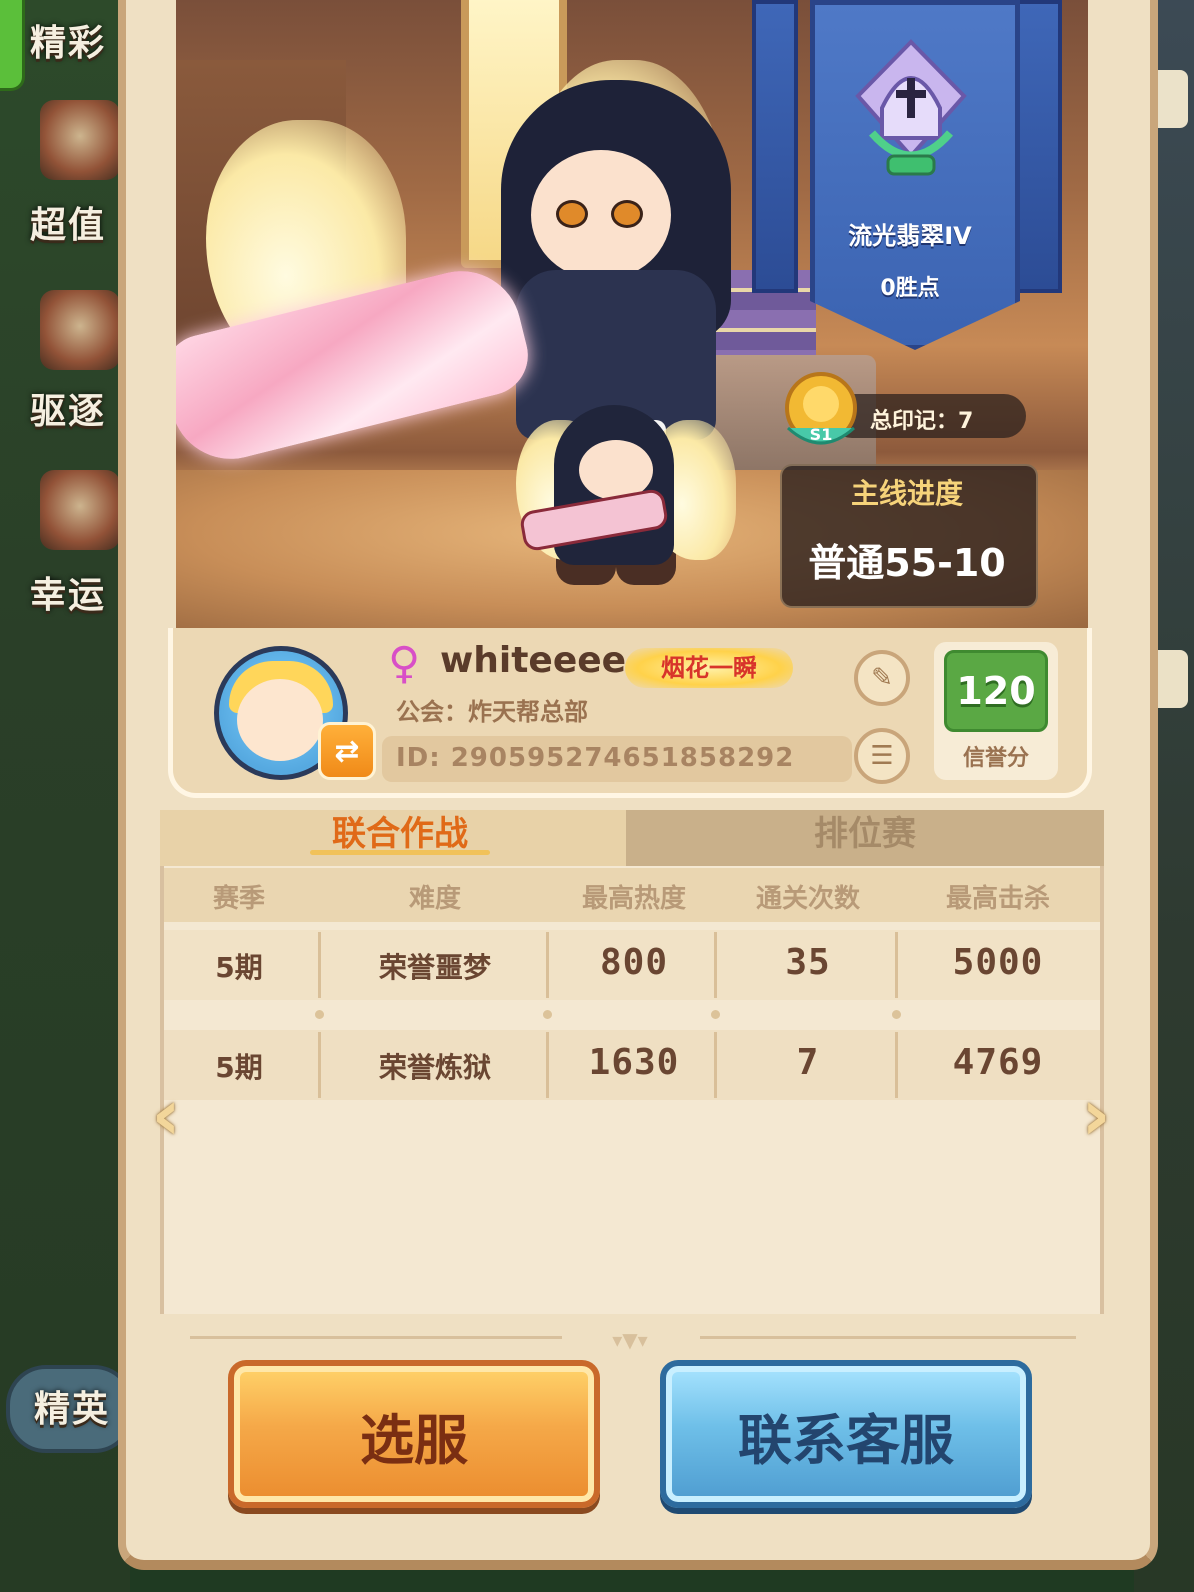  Describe the element at coordinates (910, 288) in the screenshot. I see `rank-points: 0胜点` at that location.